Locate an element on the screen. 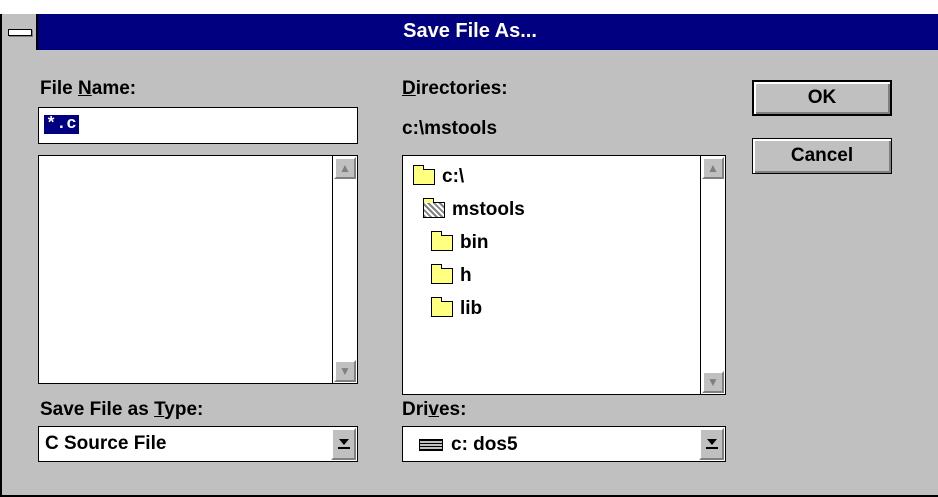  drives-value: c: dos5 is located at coordinates (468, 445).